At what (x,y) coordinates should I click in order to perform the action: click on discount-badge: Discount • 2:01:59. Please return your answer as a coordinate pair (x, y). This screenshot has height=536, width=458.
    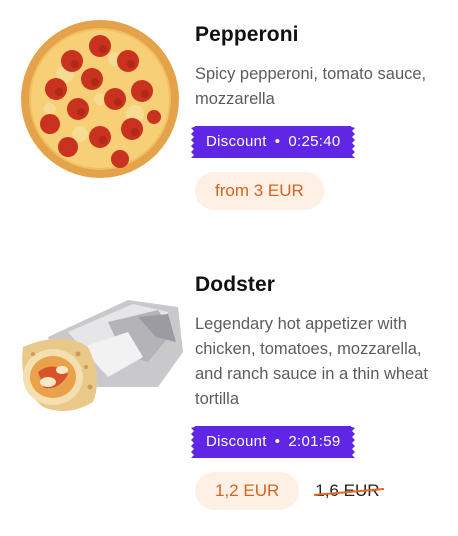
    Looking at the image, I should click on (273, 442).